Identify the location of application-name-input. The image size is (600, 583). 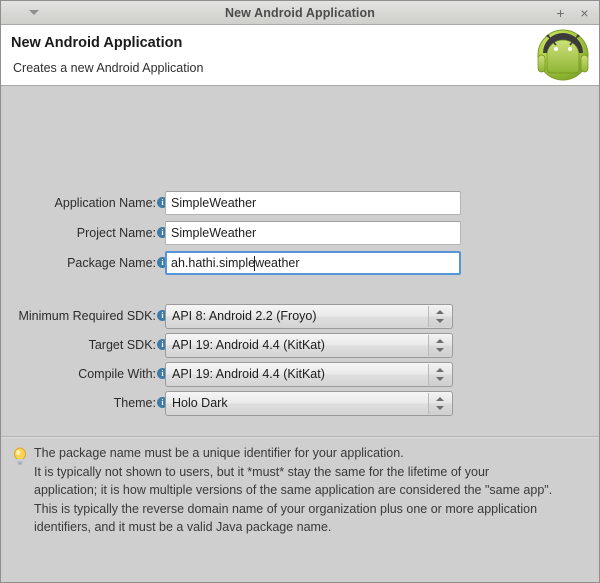
(313, 203).